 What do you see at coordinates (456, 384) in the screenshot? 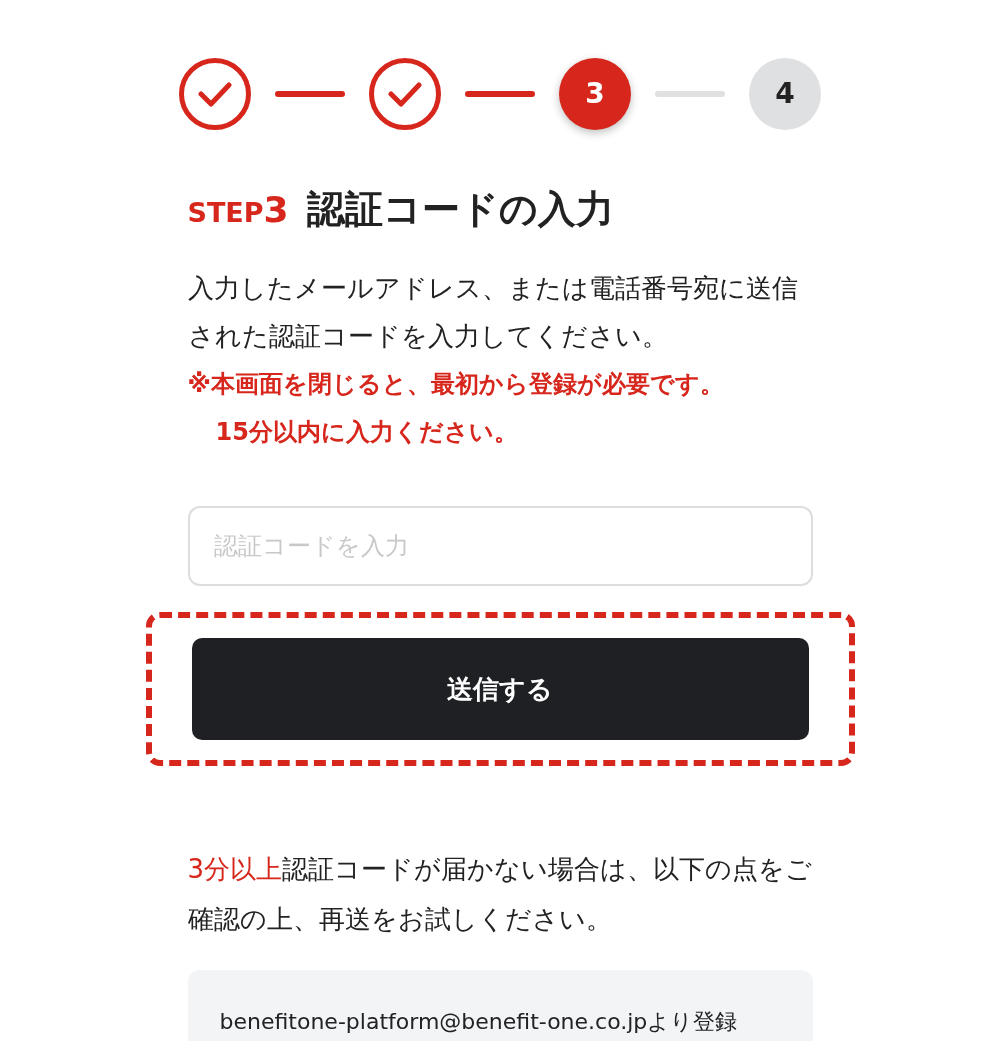
I see `warning-text: ※本画面を閉じると、最初から登録が必要です。` at bounding box center [456, 384].